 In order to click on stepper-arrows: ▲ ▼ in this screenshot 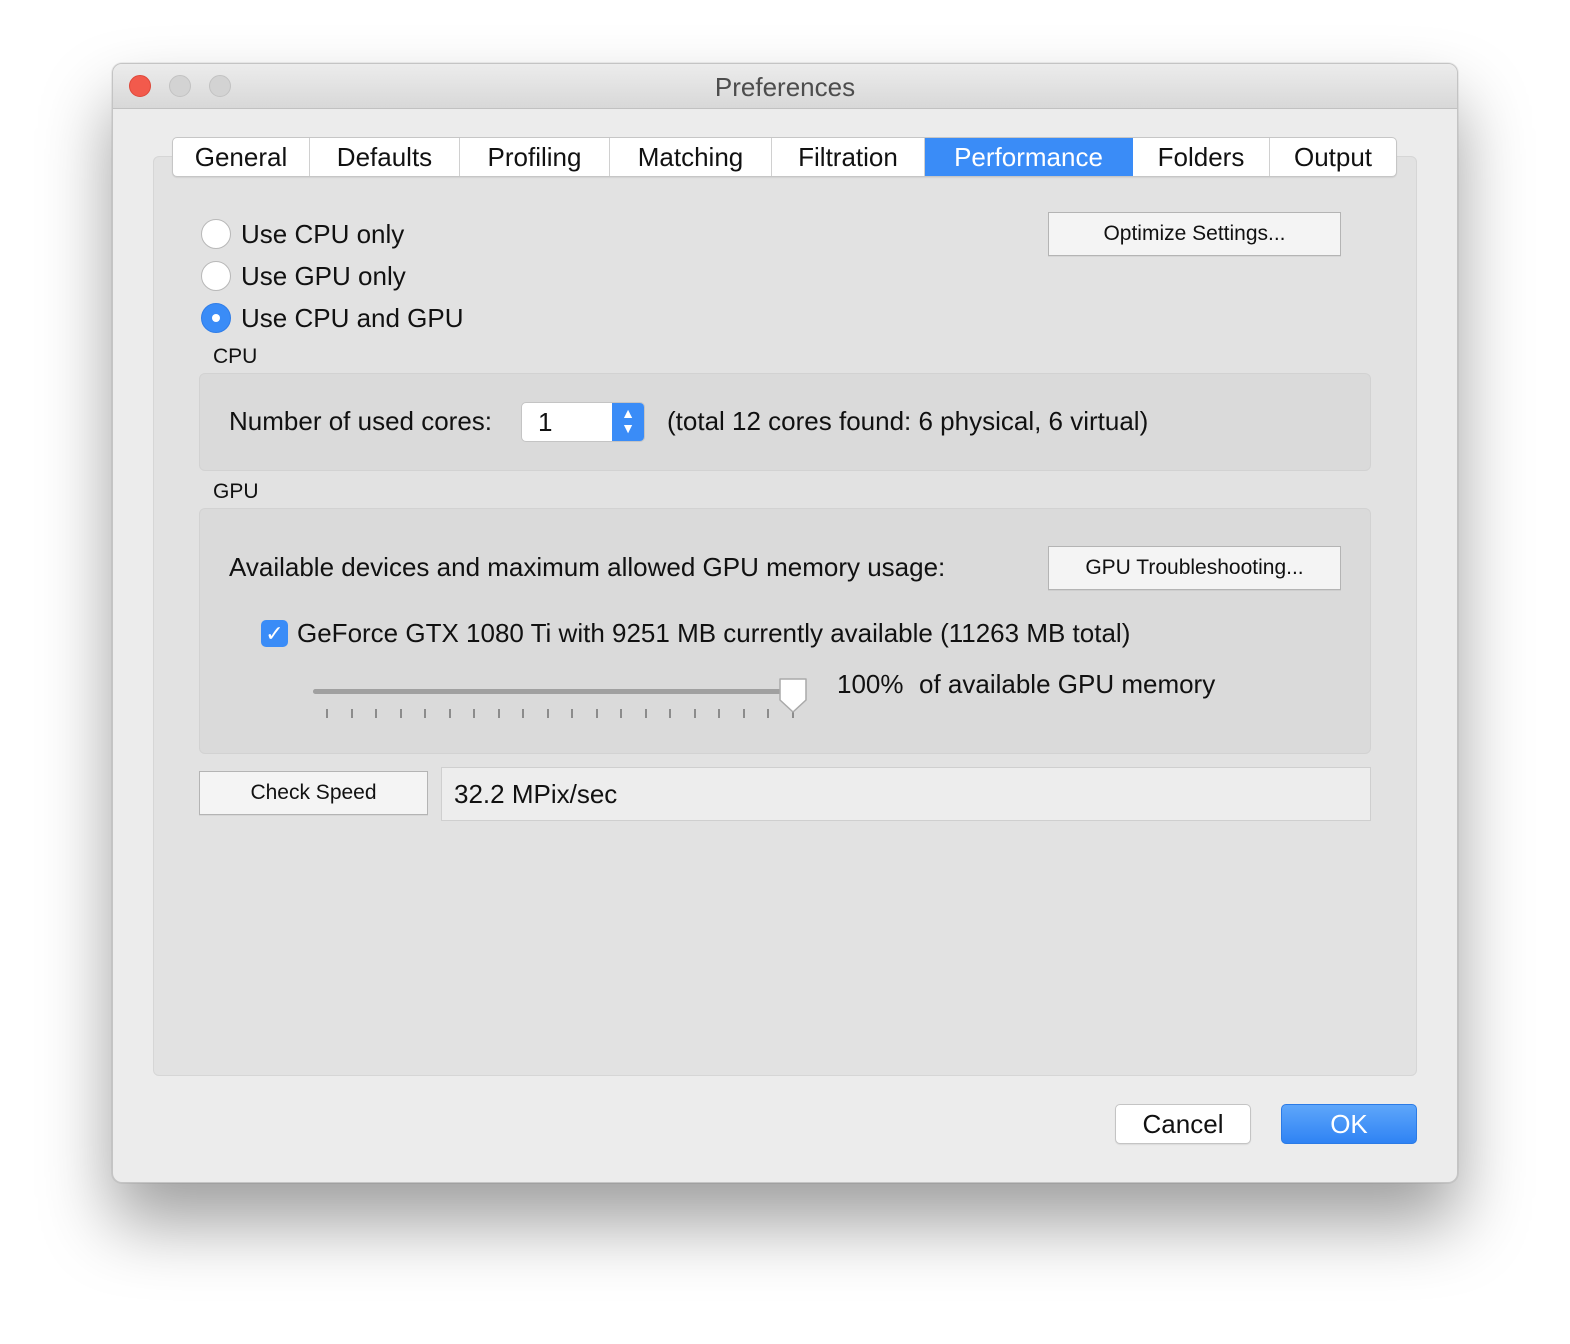, I will do `click(628, 422)`.